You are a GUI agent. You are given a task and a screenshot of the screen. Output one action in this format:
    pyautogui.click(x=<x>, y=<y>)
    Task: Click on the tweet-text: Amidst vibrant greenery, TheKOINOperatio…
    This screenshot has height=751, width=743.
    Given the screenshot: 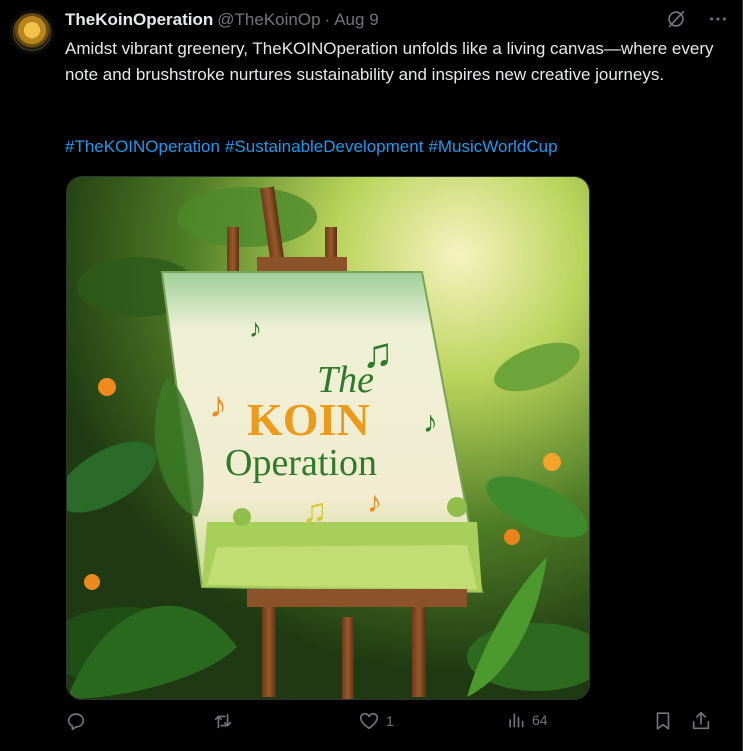 What is the action you would take?
    pyautogui.click(x=389, y=61)
    